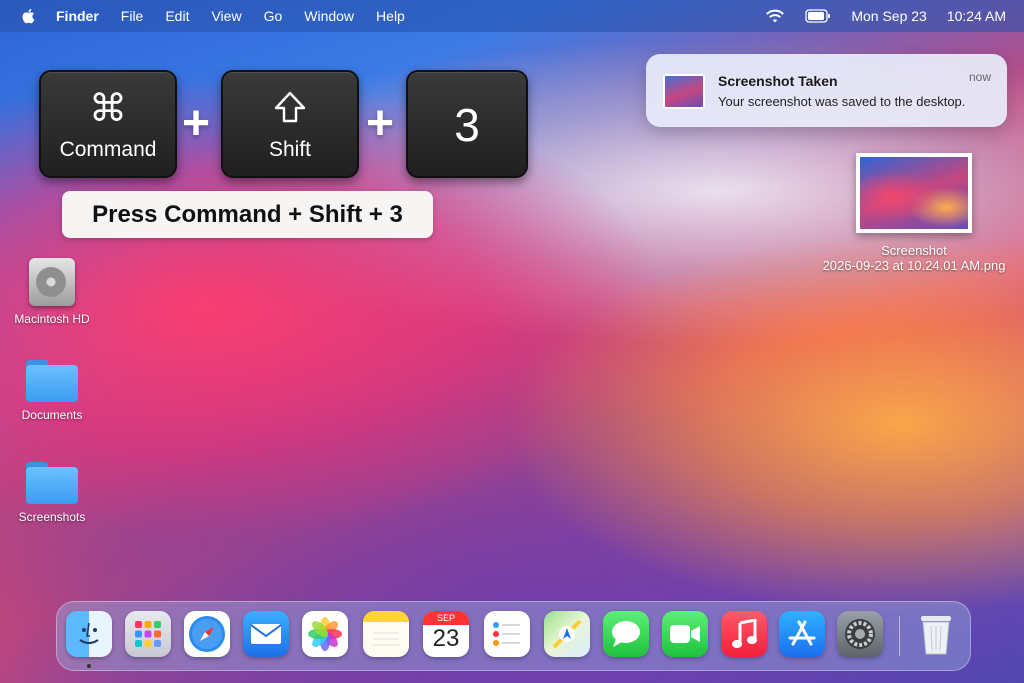 The image size is (1024, 683). I want to click on shift-key: Shift, so click(290, 124).